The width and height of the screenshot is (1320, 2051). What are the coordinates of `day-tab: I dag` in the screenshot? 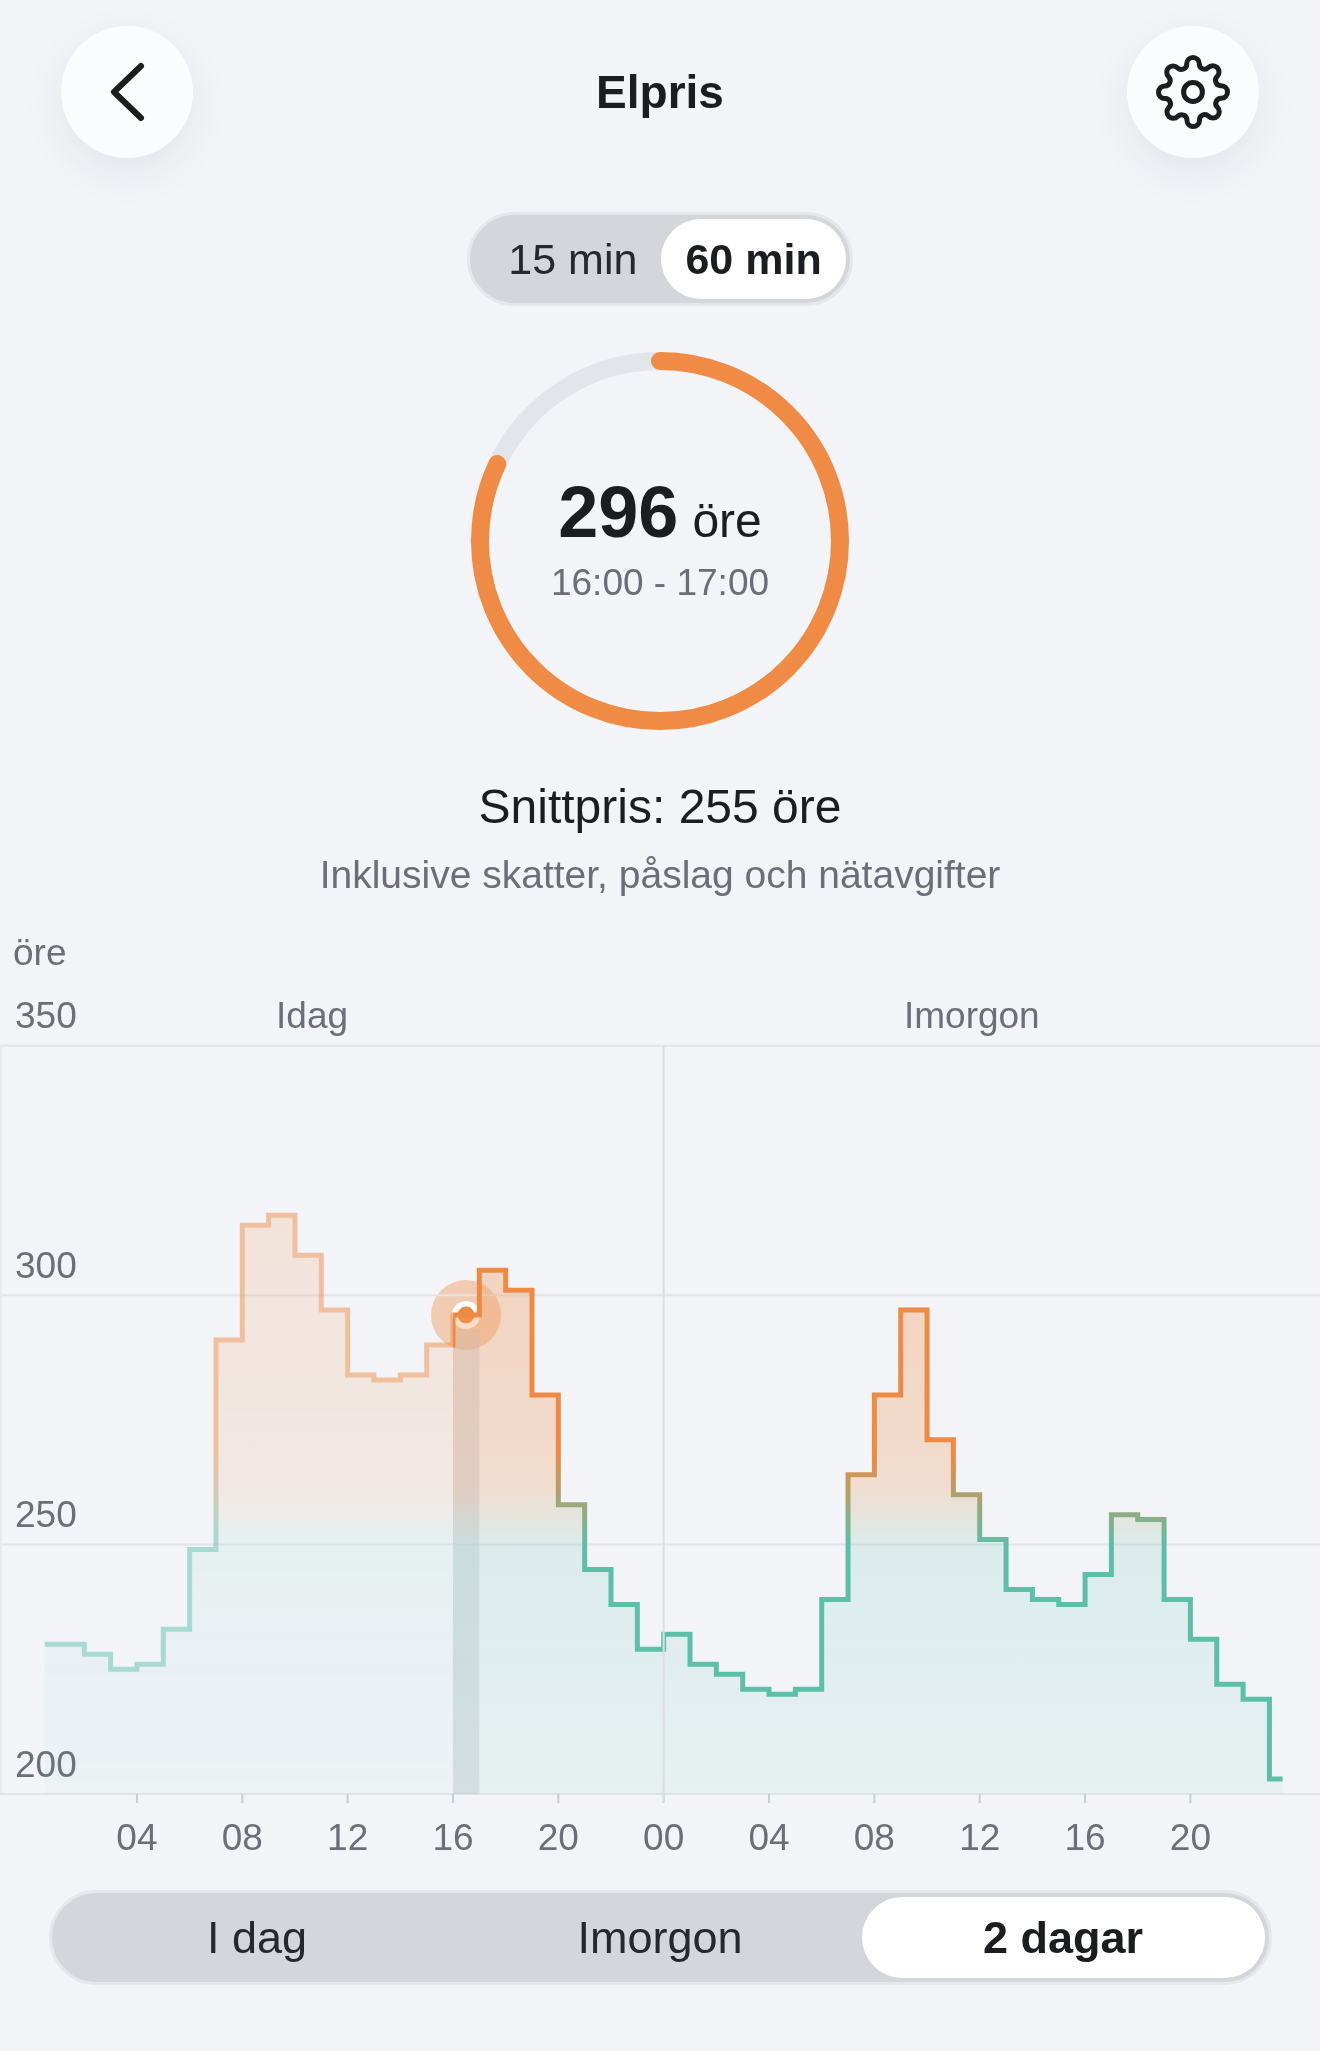 It's located at (257, 1937).